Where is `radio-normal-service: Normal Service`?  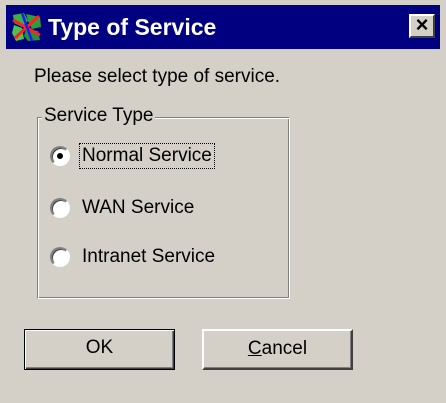 radio-normal-service: Normal Service is located at coordinates (132, 156).